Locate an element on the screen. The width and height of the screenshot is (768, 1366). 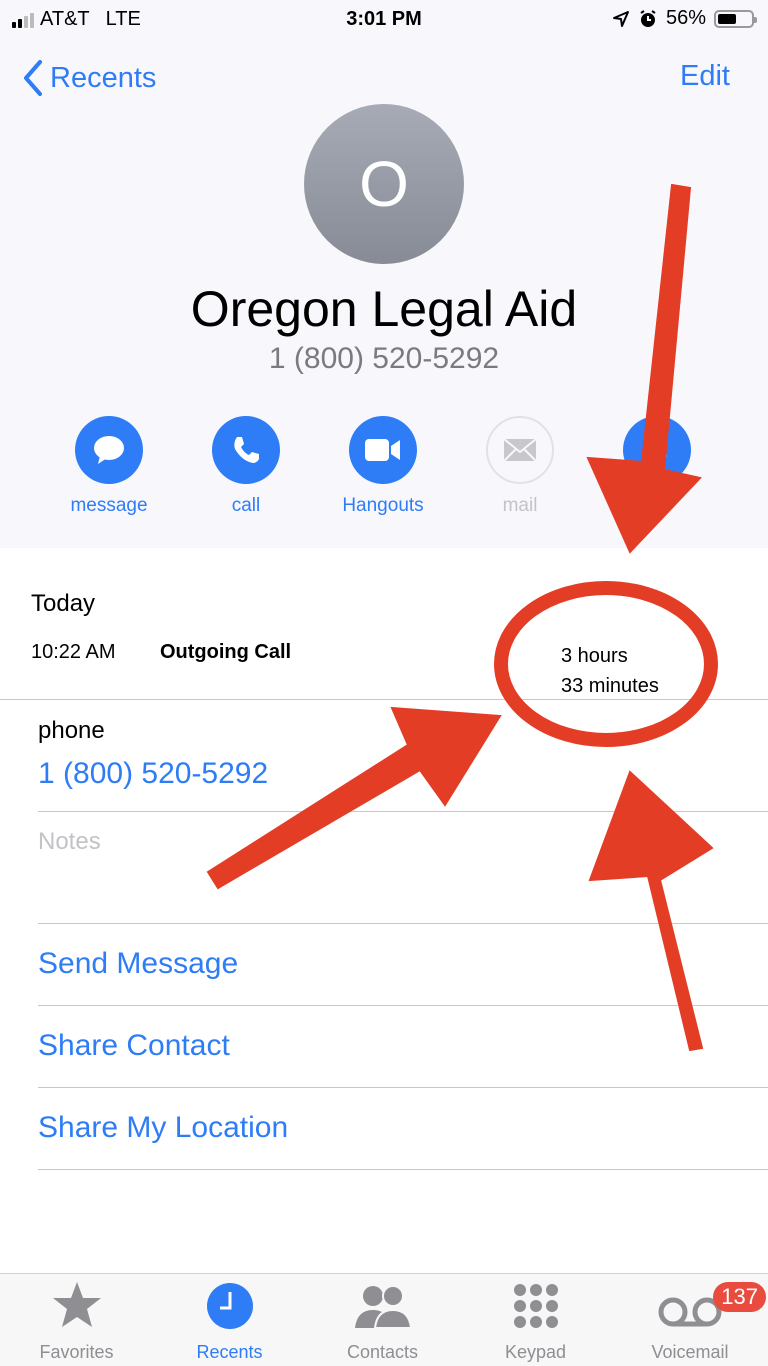
tab-keypad-label: Keypad is located at coordinates (535, 1352).